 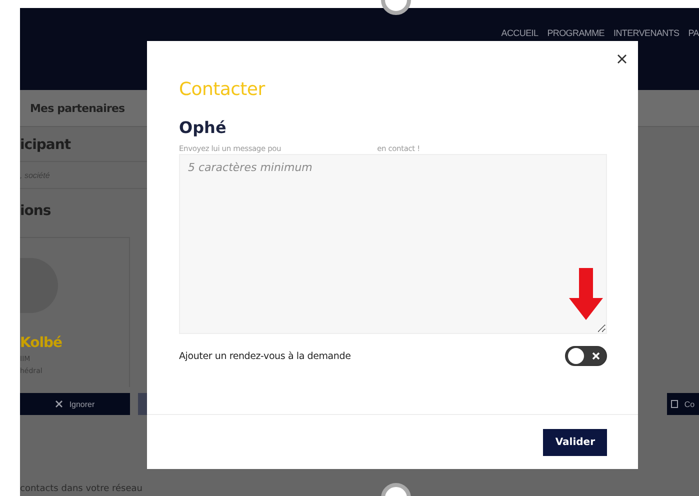 I want to click on toggle-label: Ajouter un rendez-vous à la demande, so click(x=265, y=356).